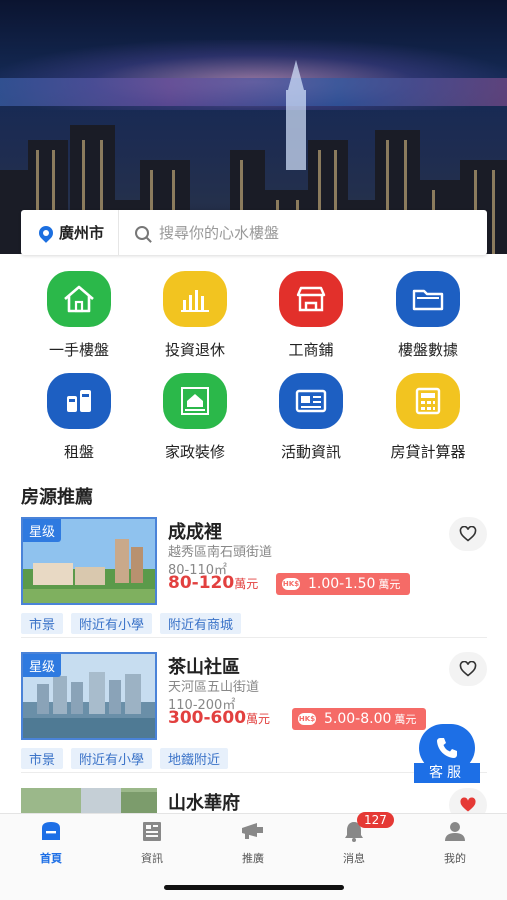  Describe the element at coordinates (310, 452) in the screenshot. I see `category-label: 活動資訊` at that location.